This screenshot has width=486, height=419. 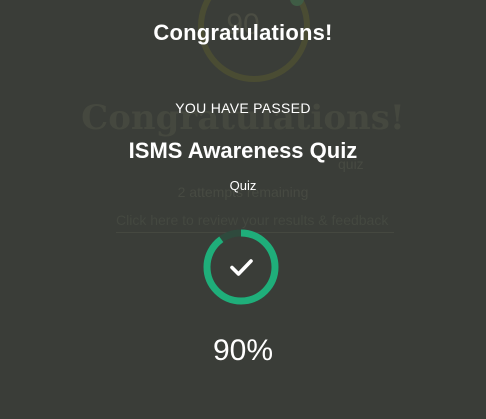 I want to click on check-icon, so click(x=241, y=267).